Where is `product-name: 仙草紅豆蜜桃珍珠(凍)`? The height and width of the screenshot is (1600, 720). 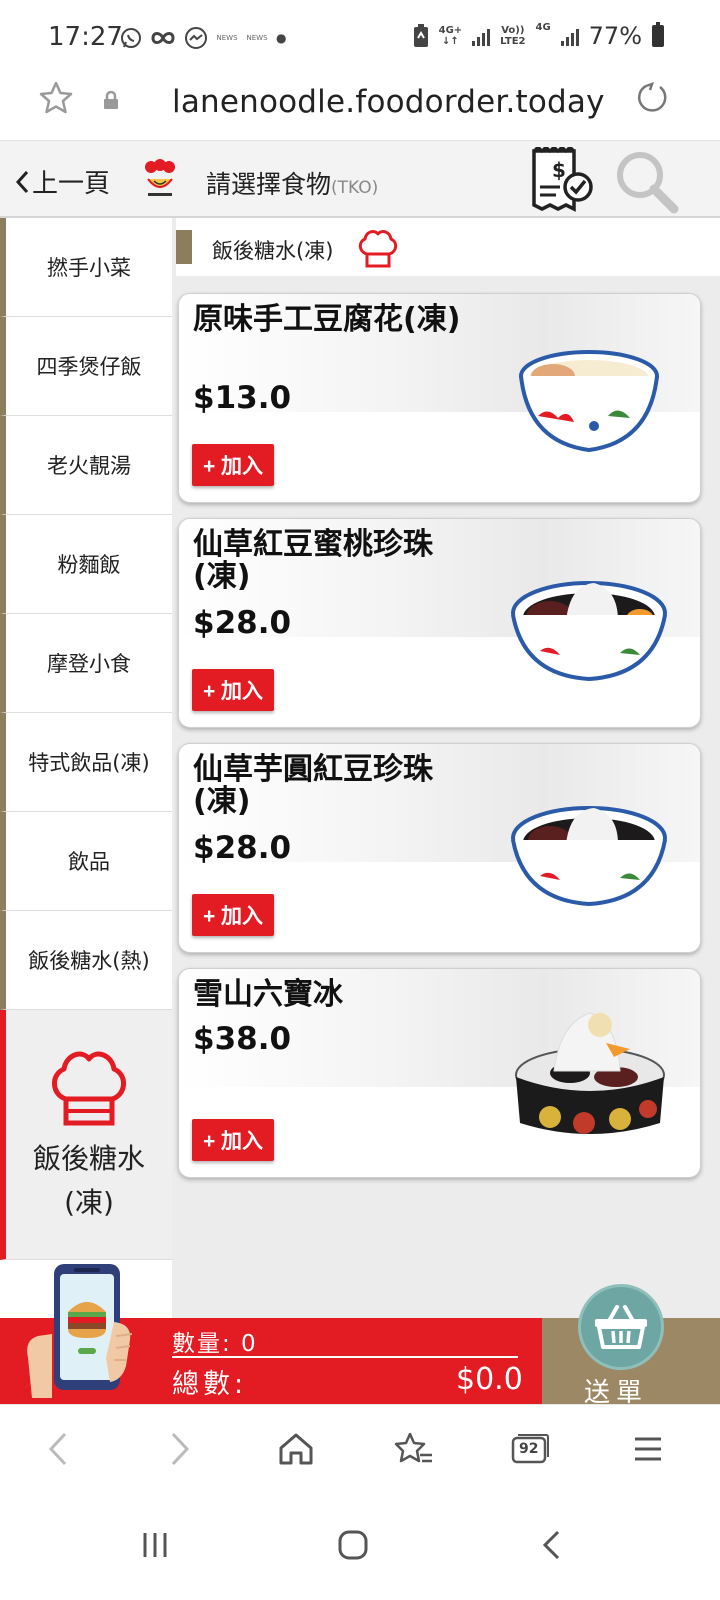 product-name: 仙草紅豆蜜桃珍珠(凍) is located at coordinates (313, 560).